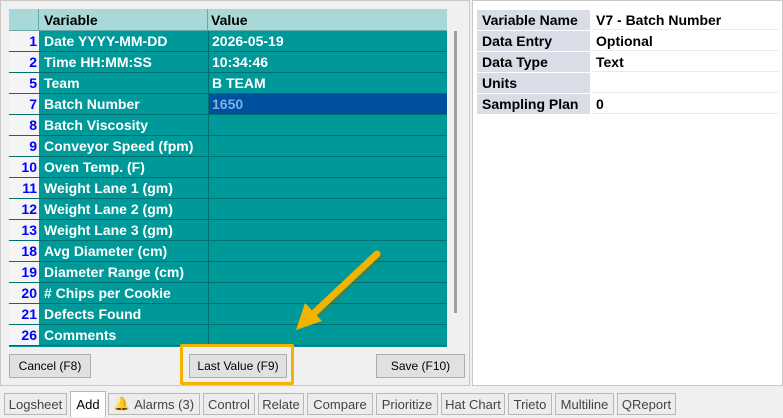  I want to click on property-value: Optional, so click(685, 41).